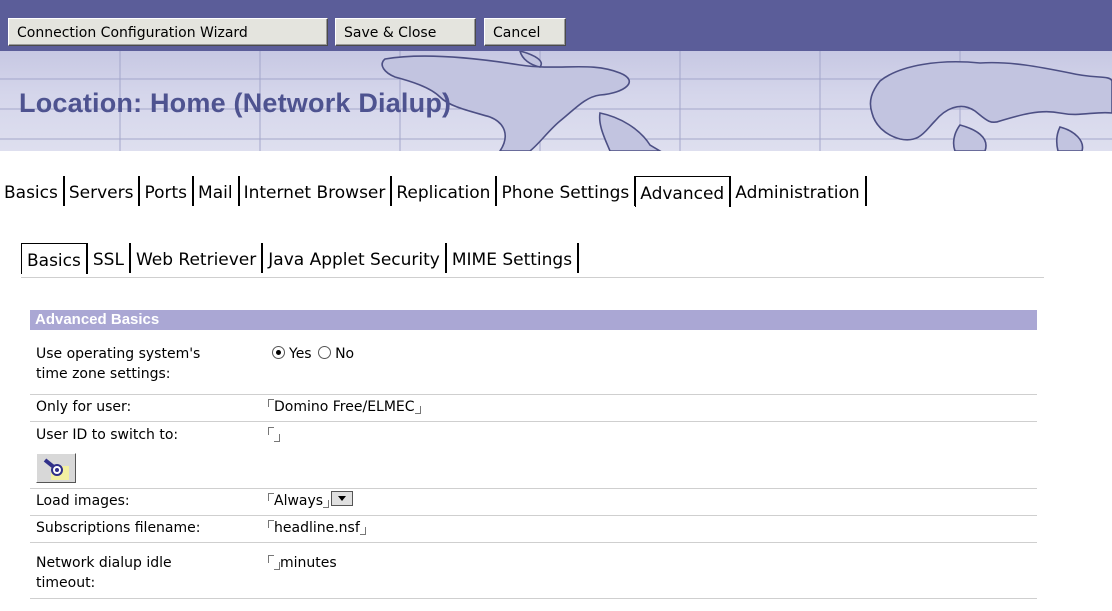 The width and height of the screenshot is (1112, 611). What do you see at coordinates (308, 563) in the screenshot?
I see `idle-timeout-unit: minutes` at bounding box center [308, 563].